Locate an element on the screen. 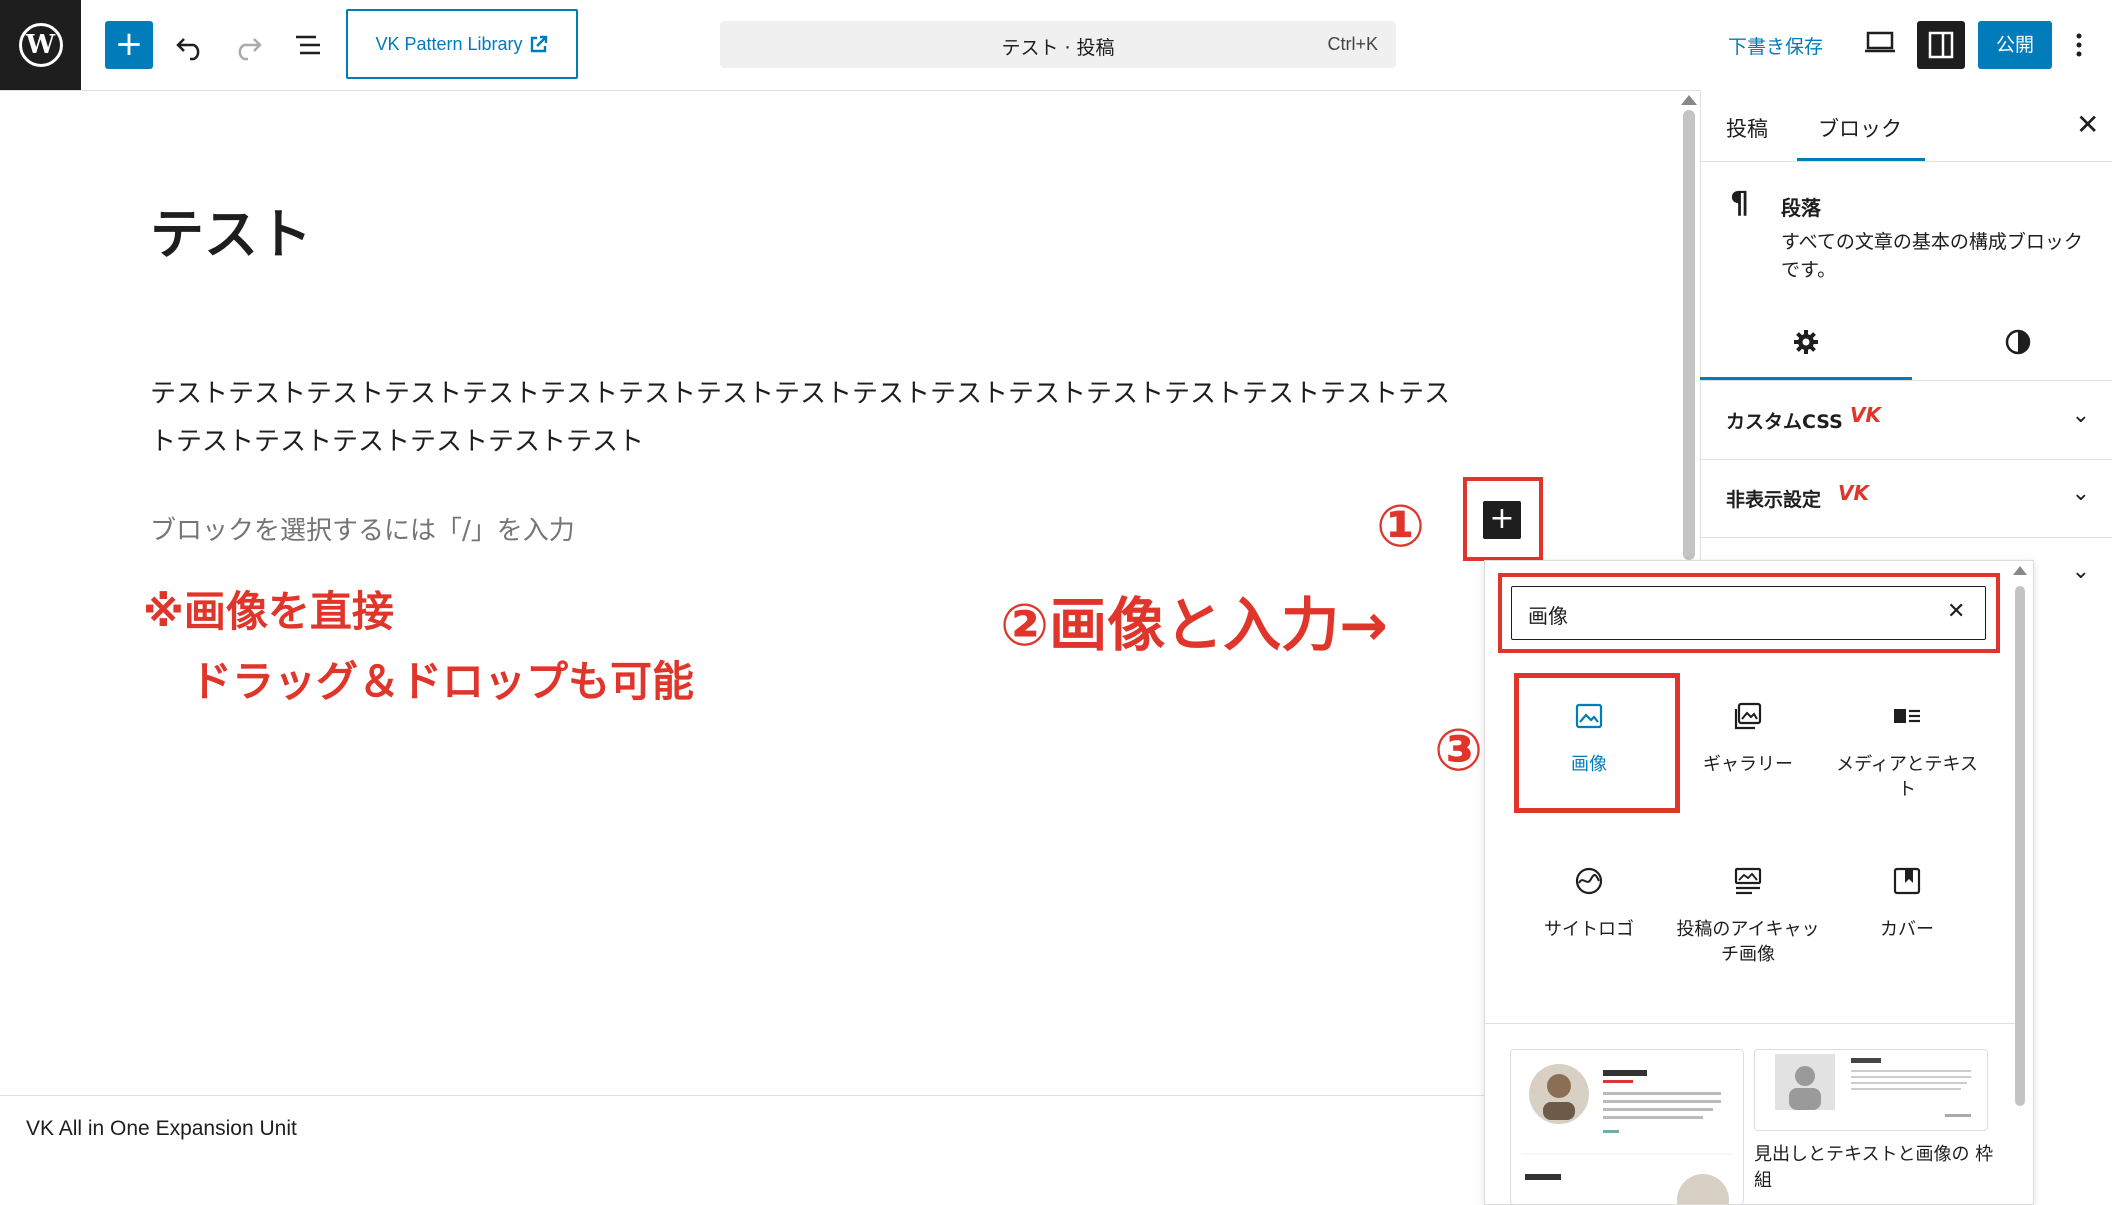 This screenshot has height=1205, width=2112. panel-custom-css: カスタムCSS VK ⌄ is located at coordinates (1906, 420).